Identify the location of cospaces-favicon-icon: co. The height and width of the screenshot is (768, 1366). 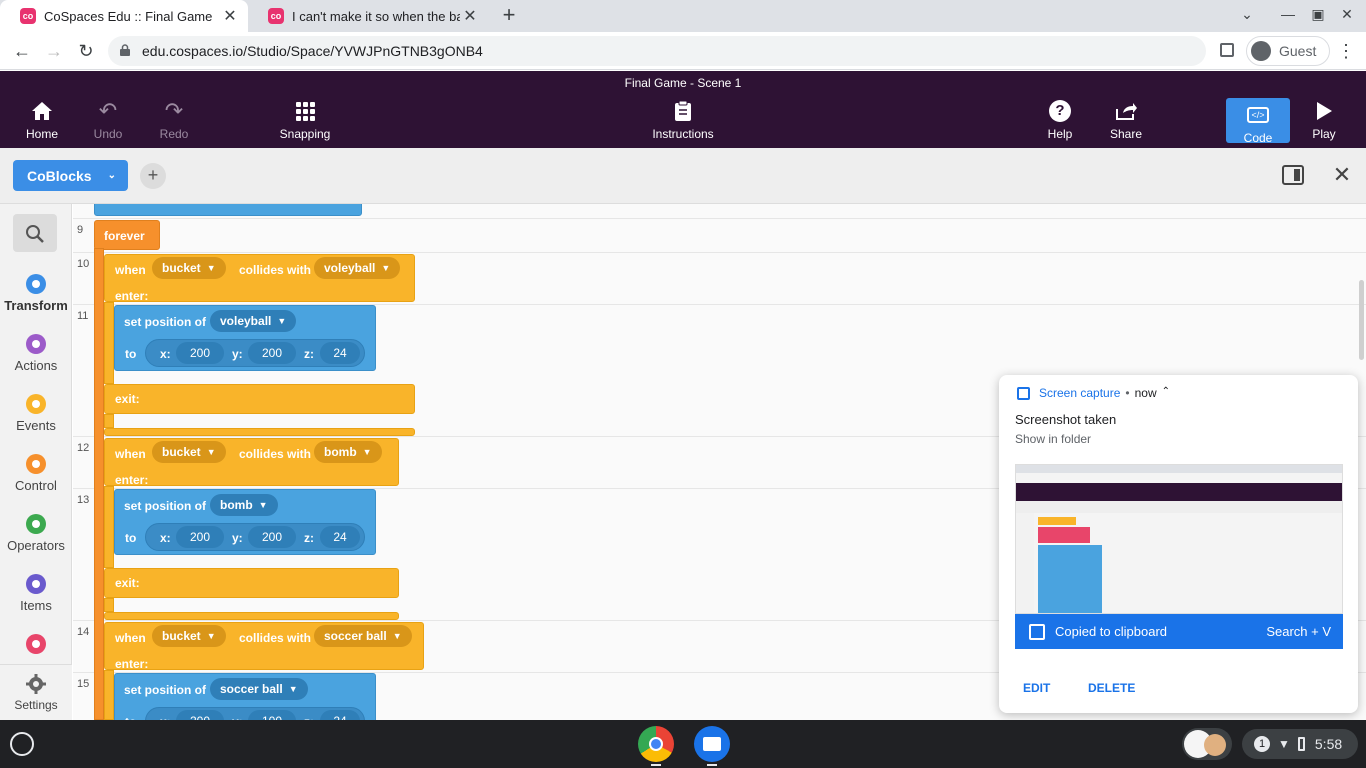
(28, 16).